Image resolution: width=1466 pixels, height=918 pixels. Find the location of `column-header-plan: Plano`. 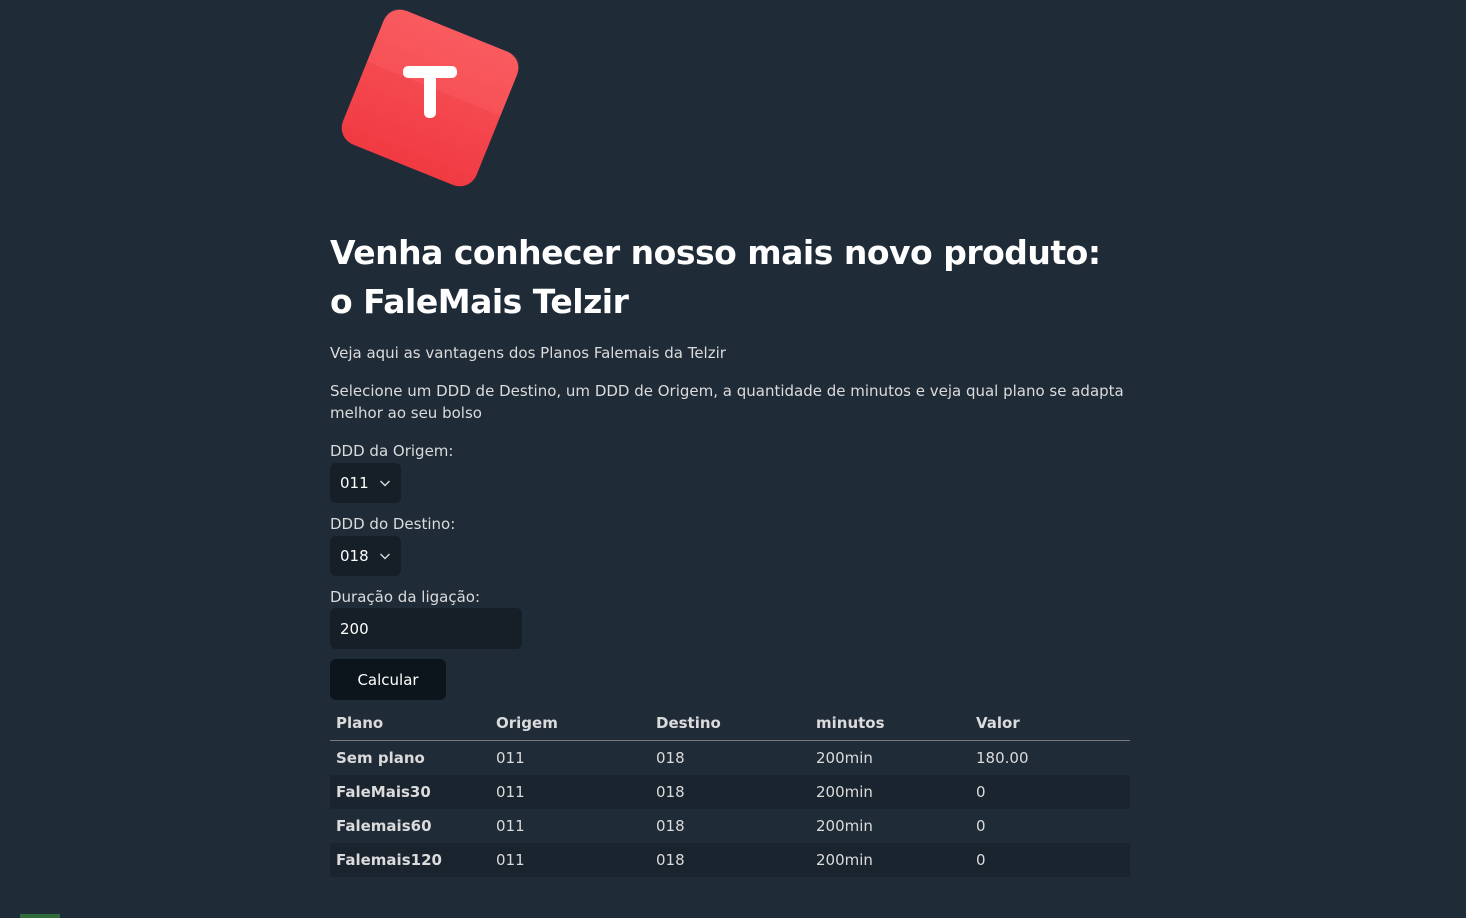

column-header-plan: Plano is located at coordinates (410, 723).